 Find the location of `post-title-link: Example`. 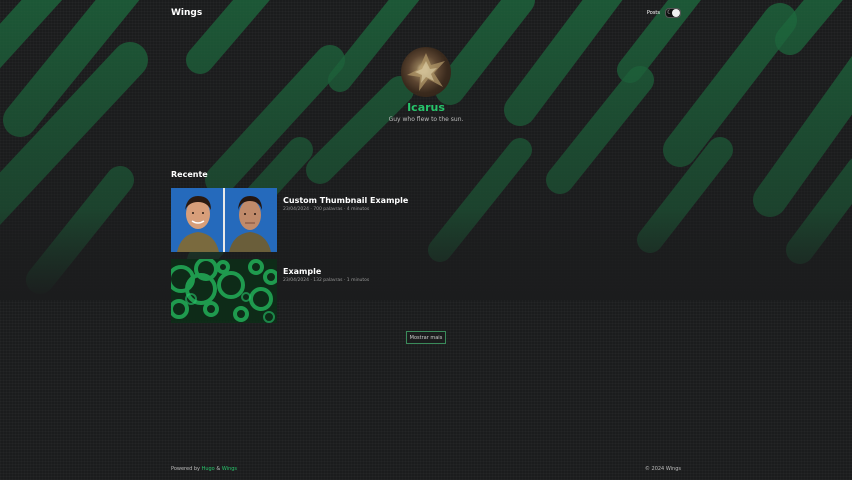

post-title-link: Example is located at coordinates (326, 271).